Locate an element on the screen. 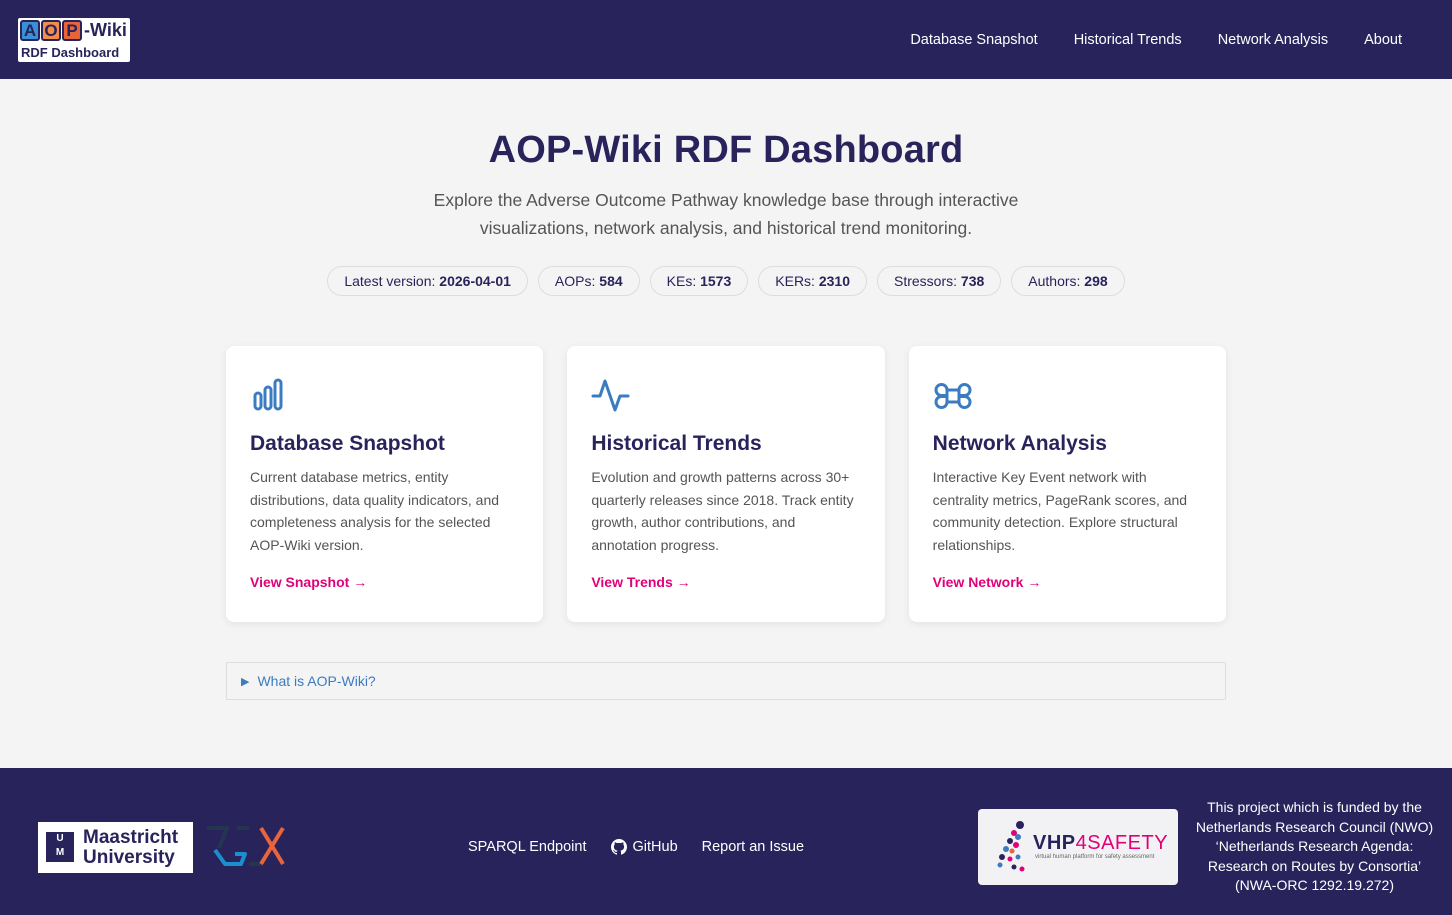  stat-label: AOPs: is located at coordinates (575, 281).